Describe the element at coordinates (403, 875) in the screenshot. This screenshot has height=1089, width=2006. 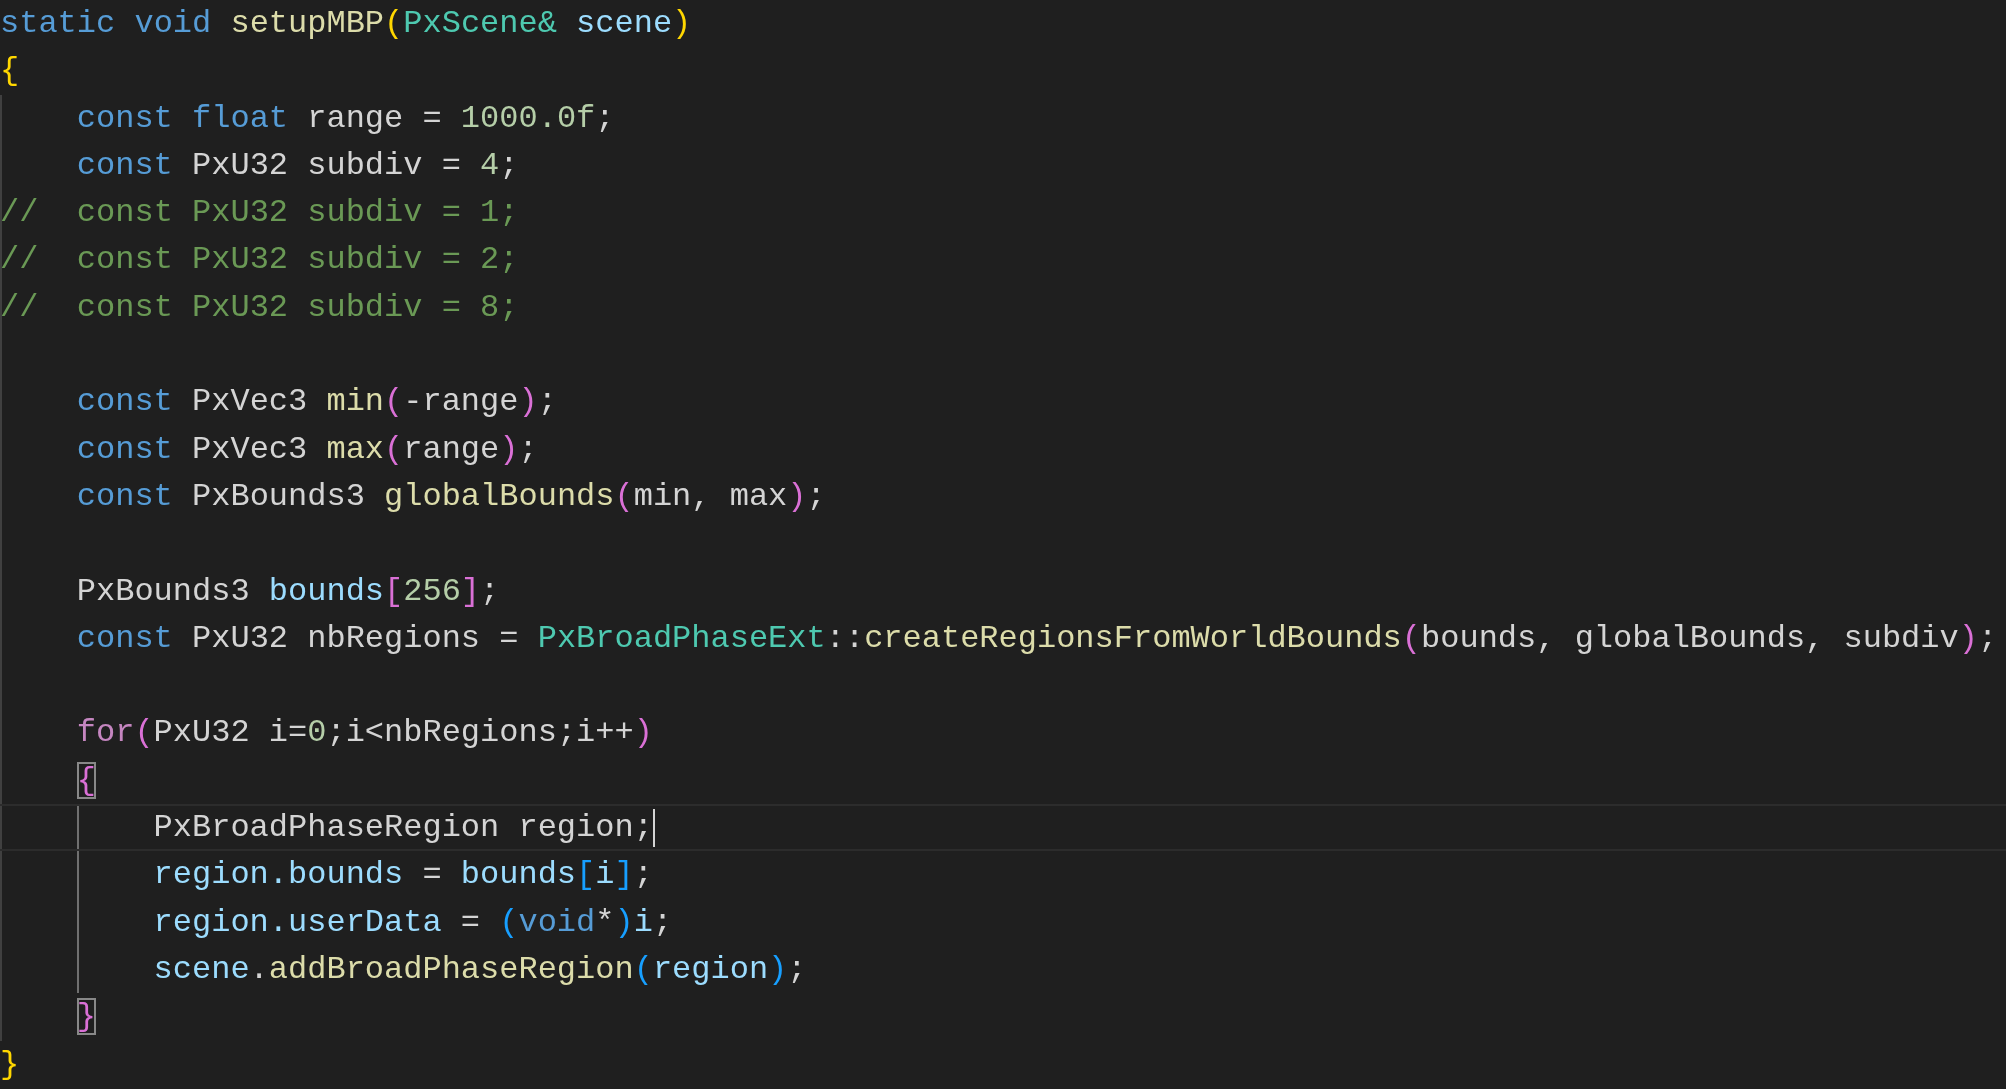
I see `code-line: region.bounds = bounds[i];` at that location.